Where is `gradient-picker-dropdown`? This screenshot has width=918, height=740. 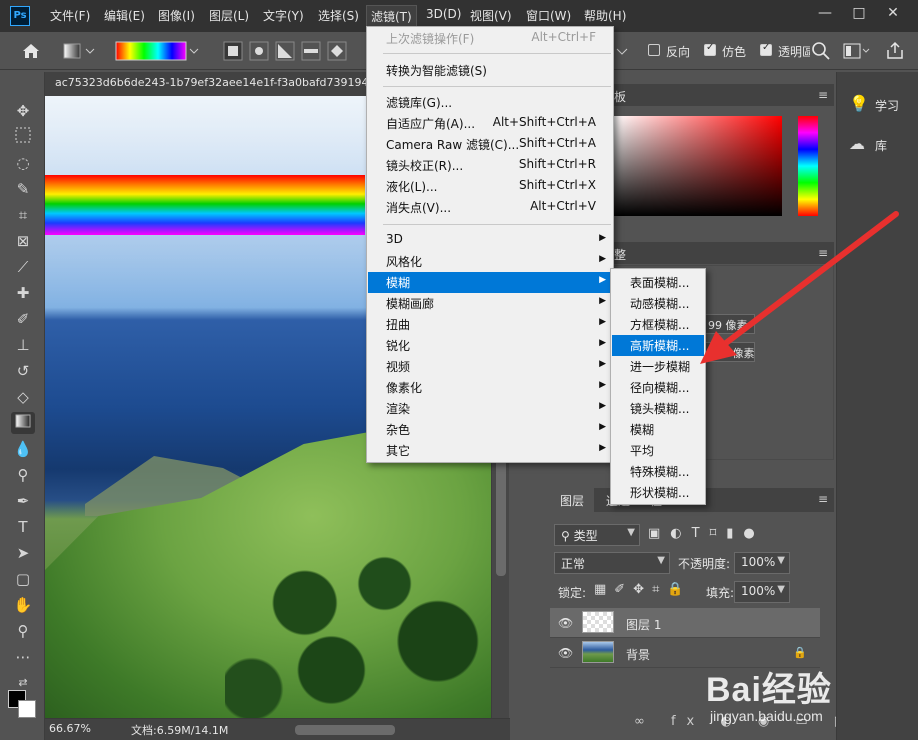 gradient-picker-dropdown is located at coordinates (159, 51).